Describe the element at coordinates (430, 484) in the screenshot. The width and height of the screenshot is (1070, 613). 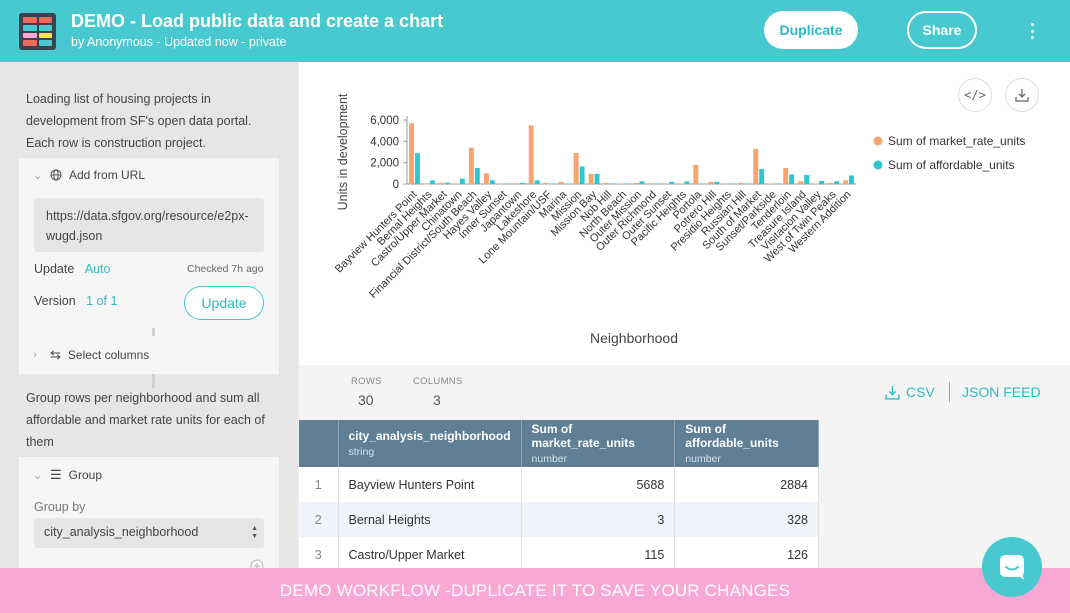
I see `table-cell: Bayview Hunters Point` at that location.